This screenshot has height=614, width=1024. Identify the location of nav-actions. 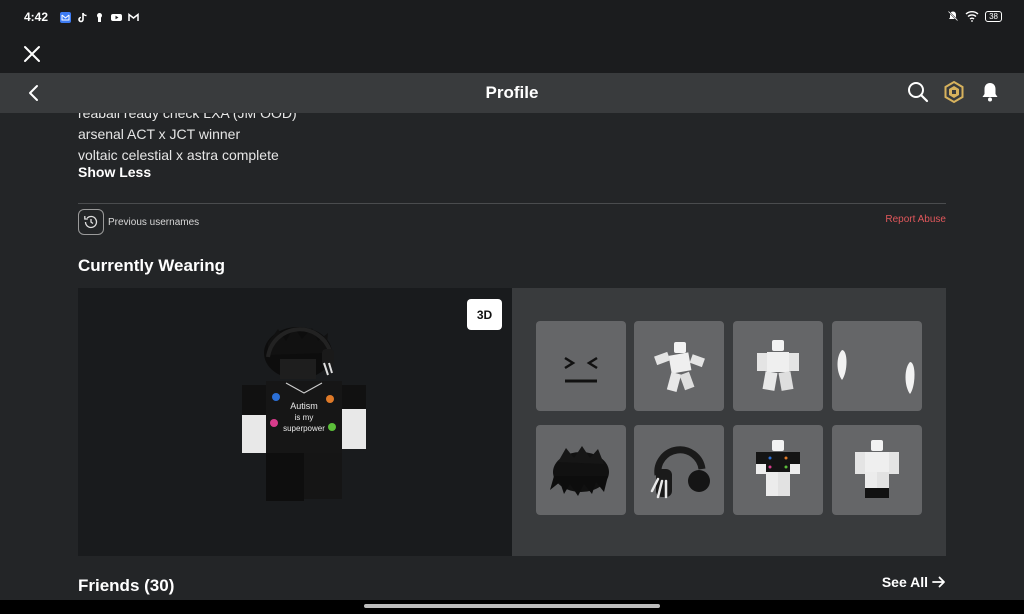
(954, 92).